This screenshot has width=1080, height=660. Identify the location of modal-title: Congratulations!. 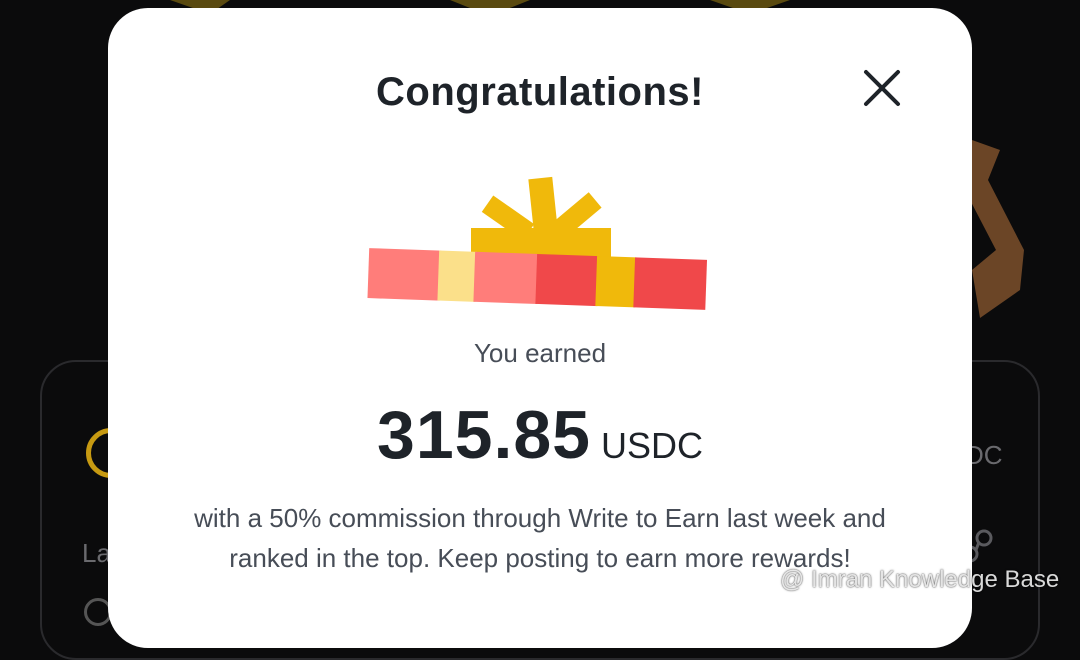
(540, 92).